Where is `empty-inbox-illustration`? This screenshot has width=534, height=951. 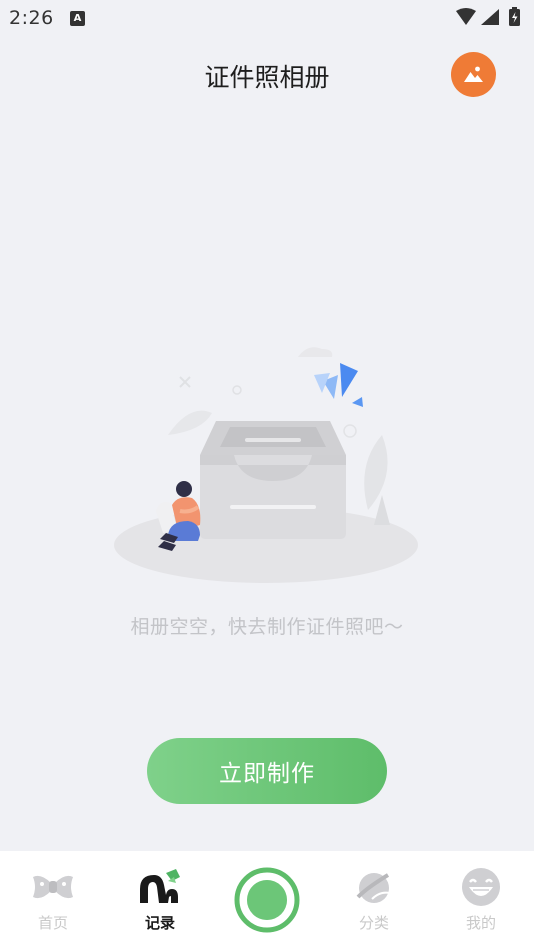
empty-inbox-illustration is located at coordinates (266, 465).